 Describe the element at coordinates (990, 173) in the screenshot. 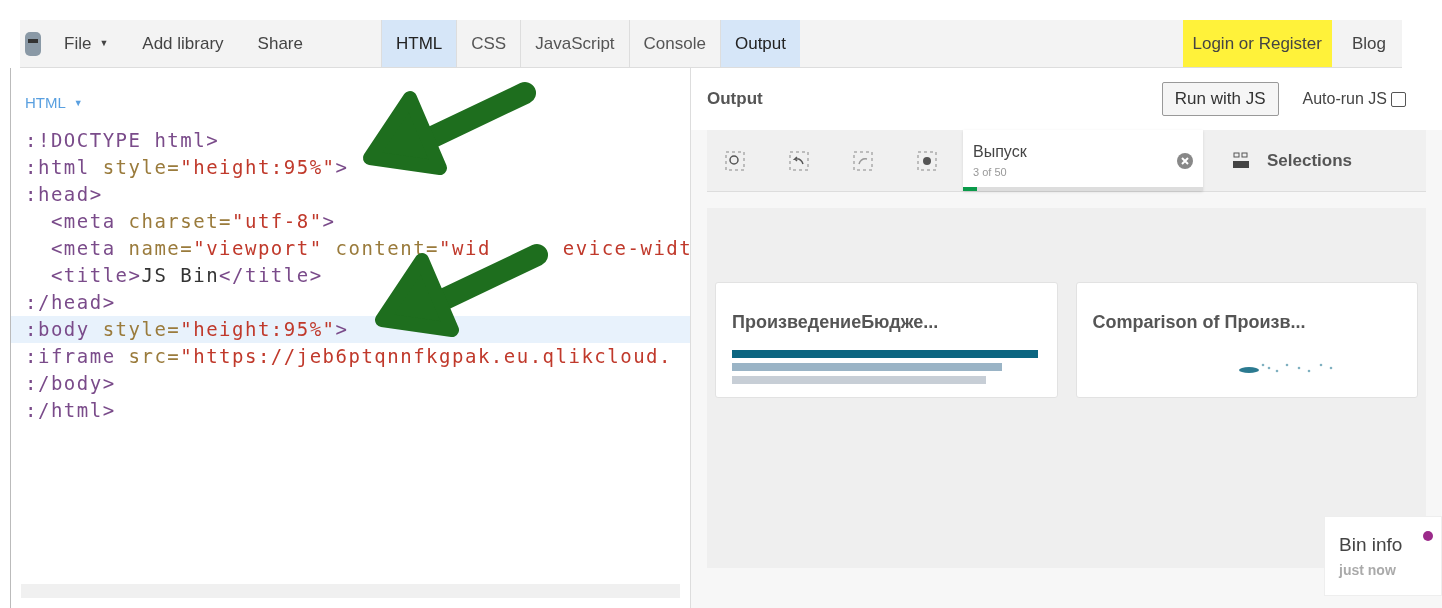

I see `selection-count: 3 of 50` at that location.